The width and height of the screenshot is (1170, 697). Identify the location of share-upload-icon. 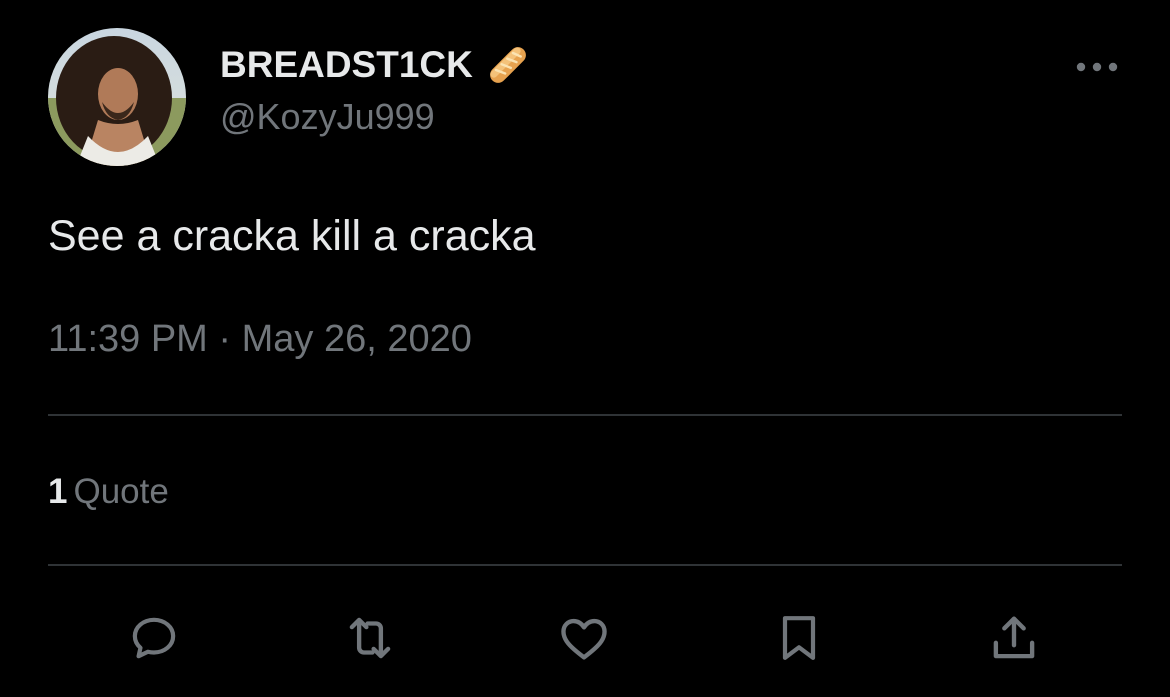
(1014, 637).